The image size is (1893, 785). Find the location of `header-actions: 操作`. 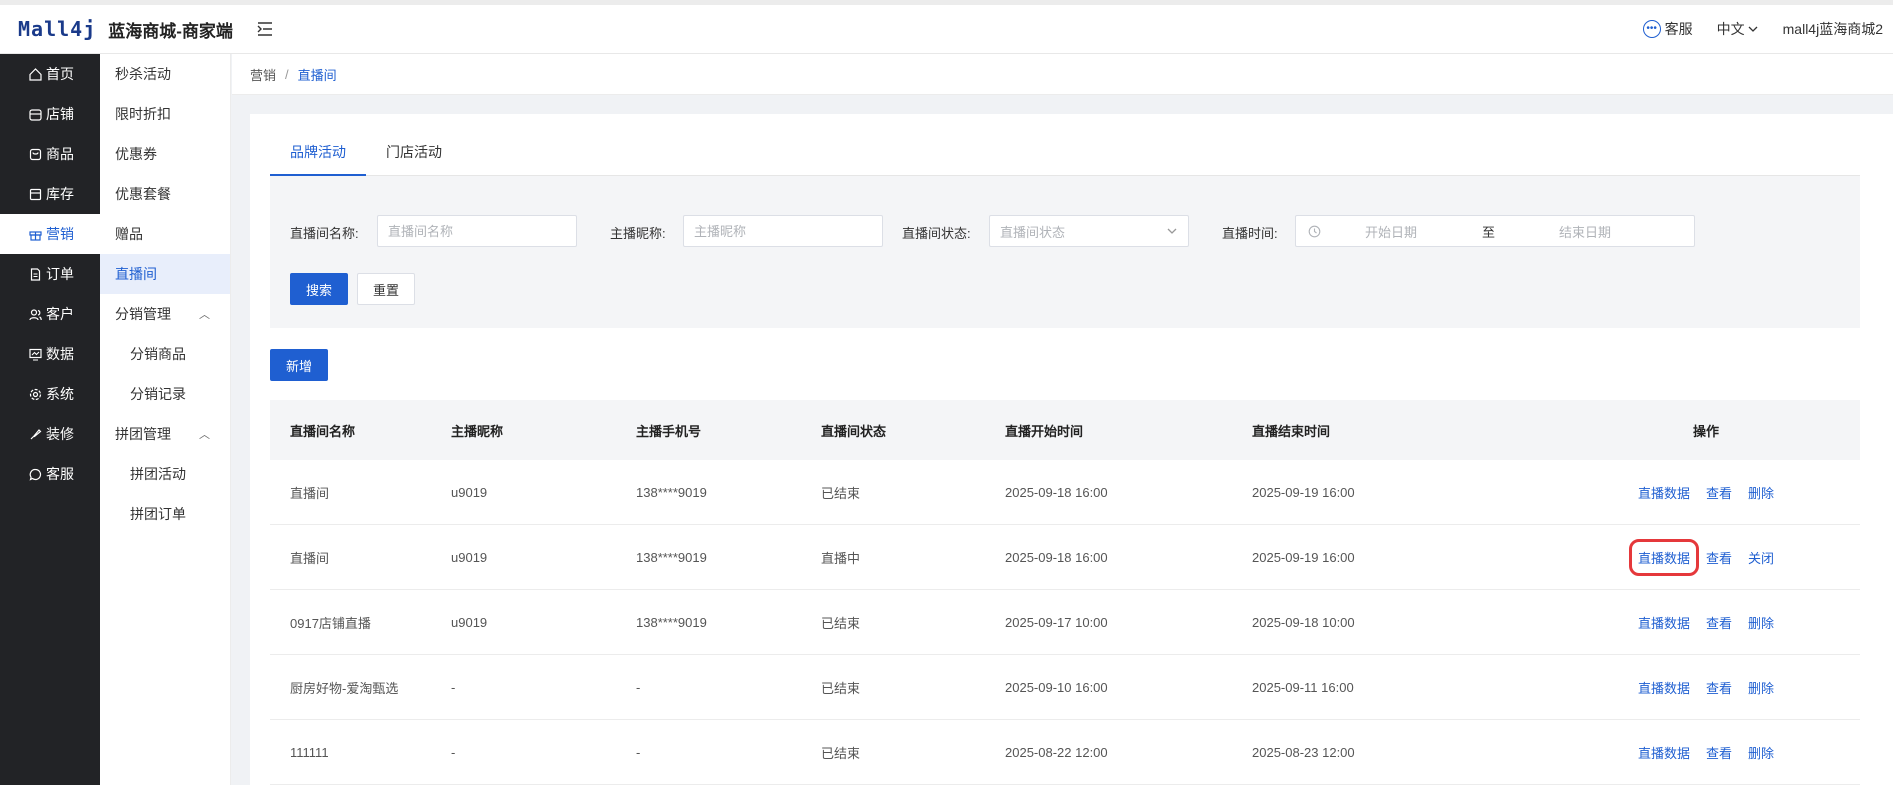

header-actions: 操作 is located at coordinates (1705, 431).